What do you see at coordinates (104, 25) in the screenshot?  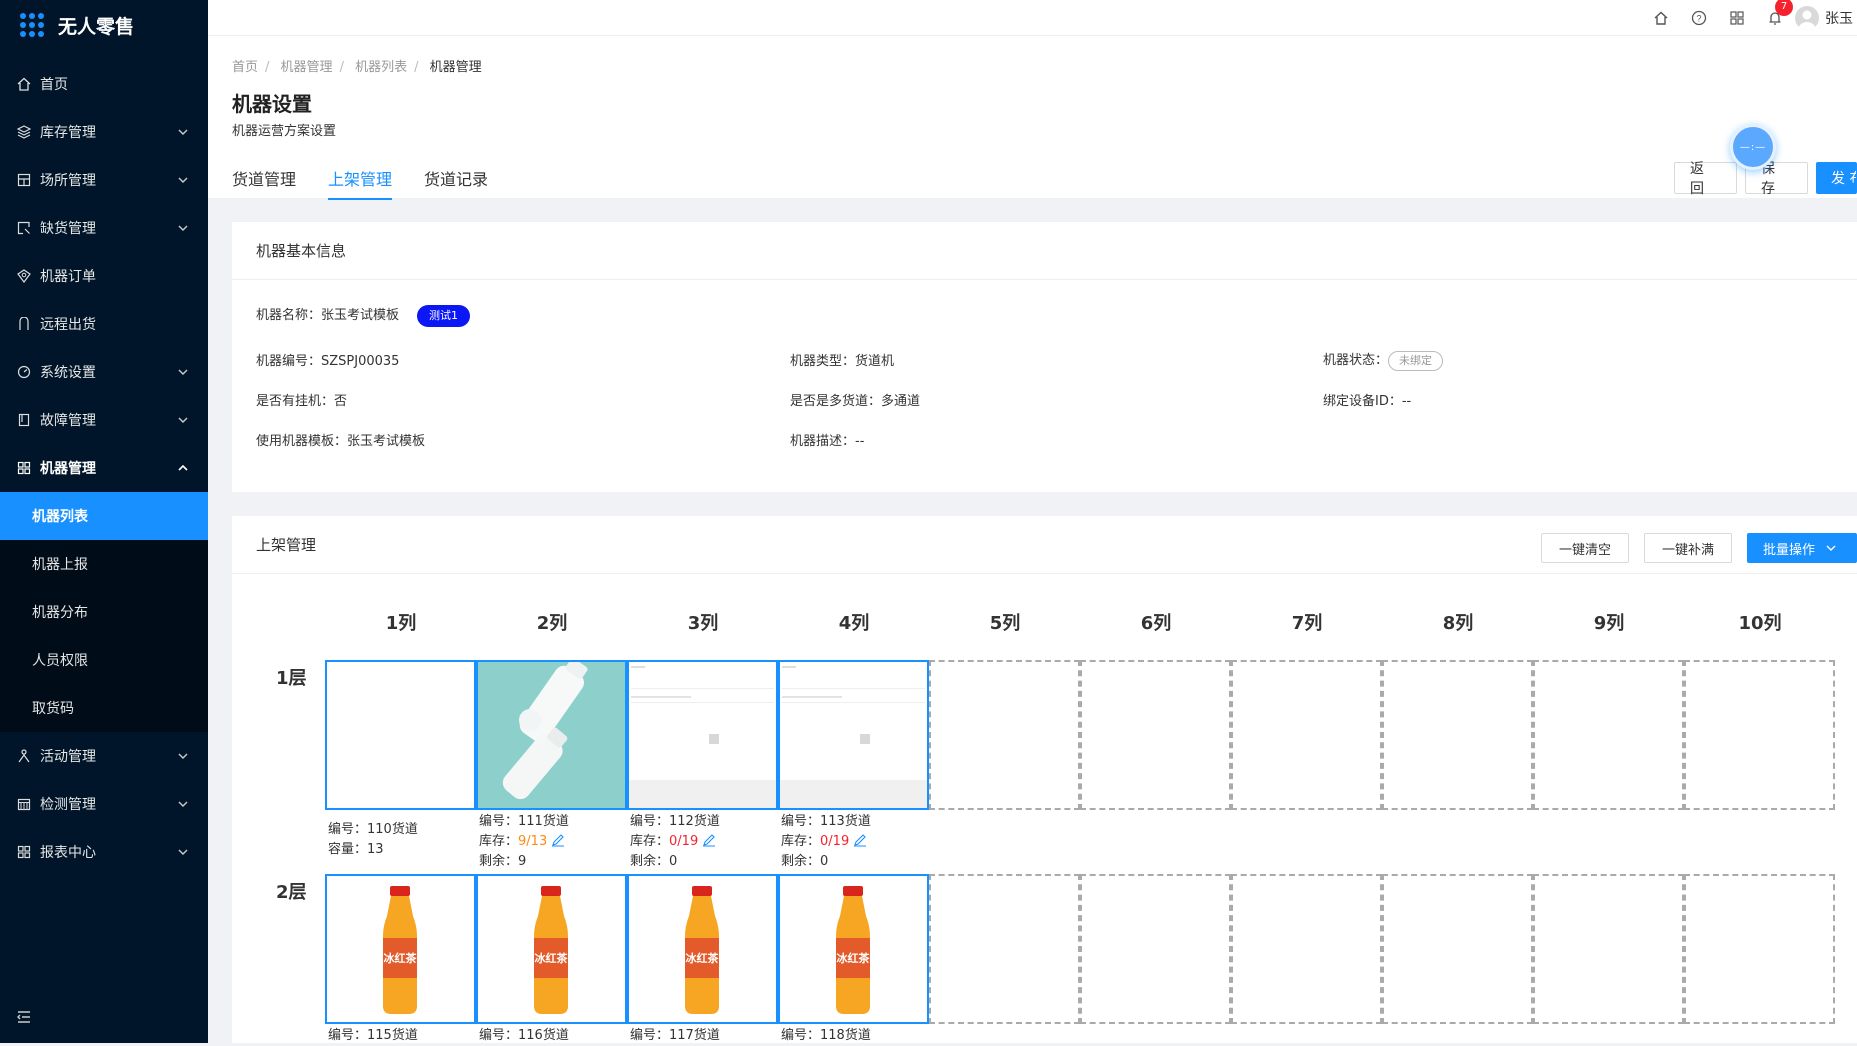 I see `logo: 无人零售` at bounding box center [104, 25].